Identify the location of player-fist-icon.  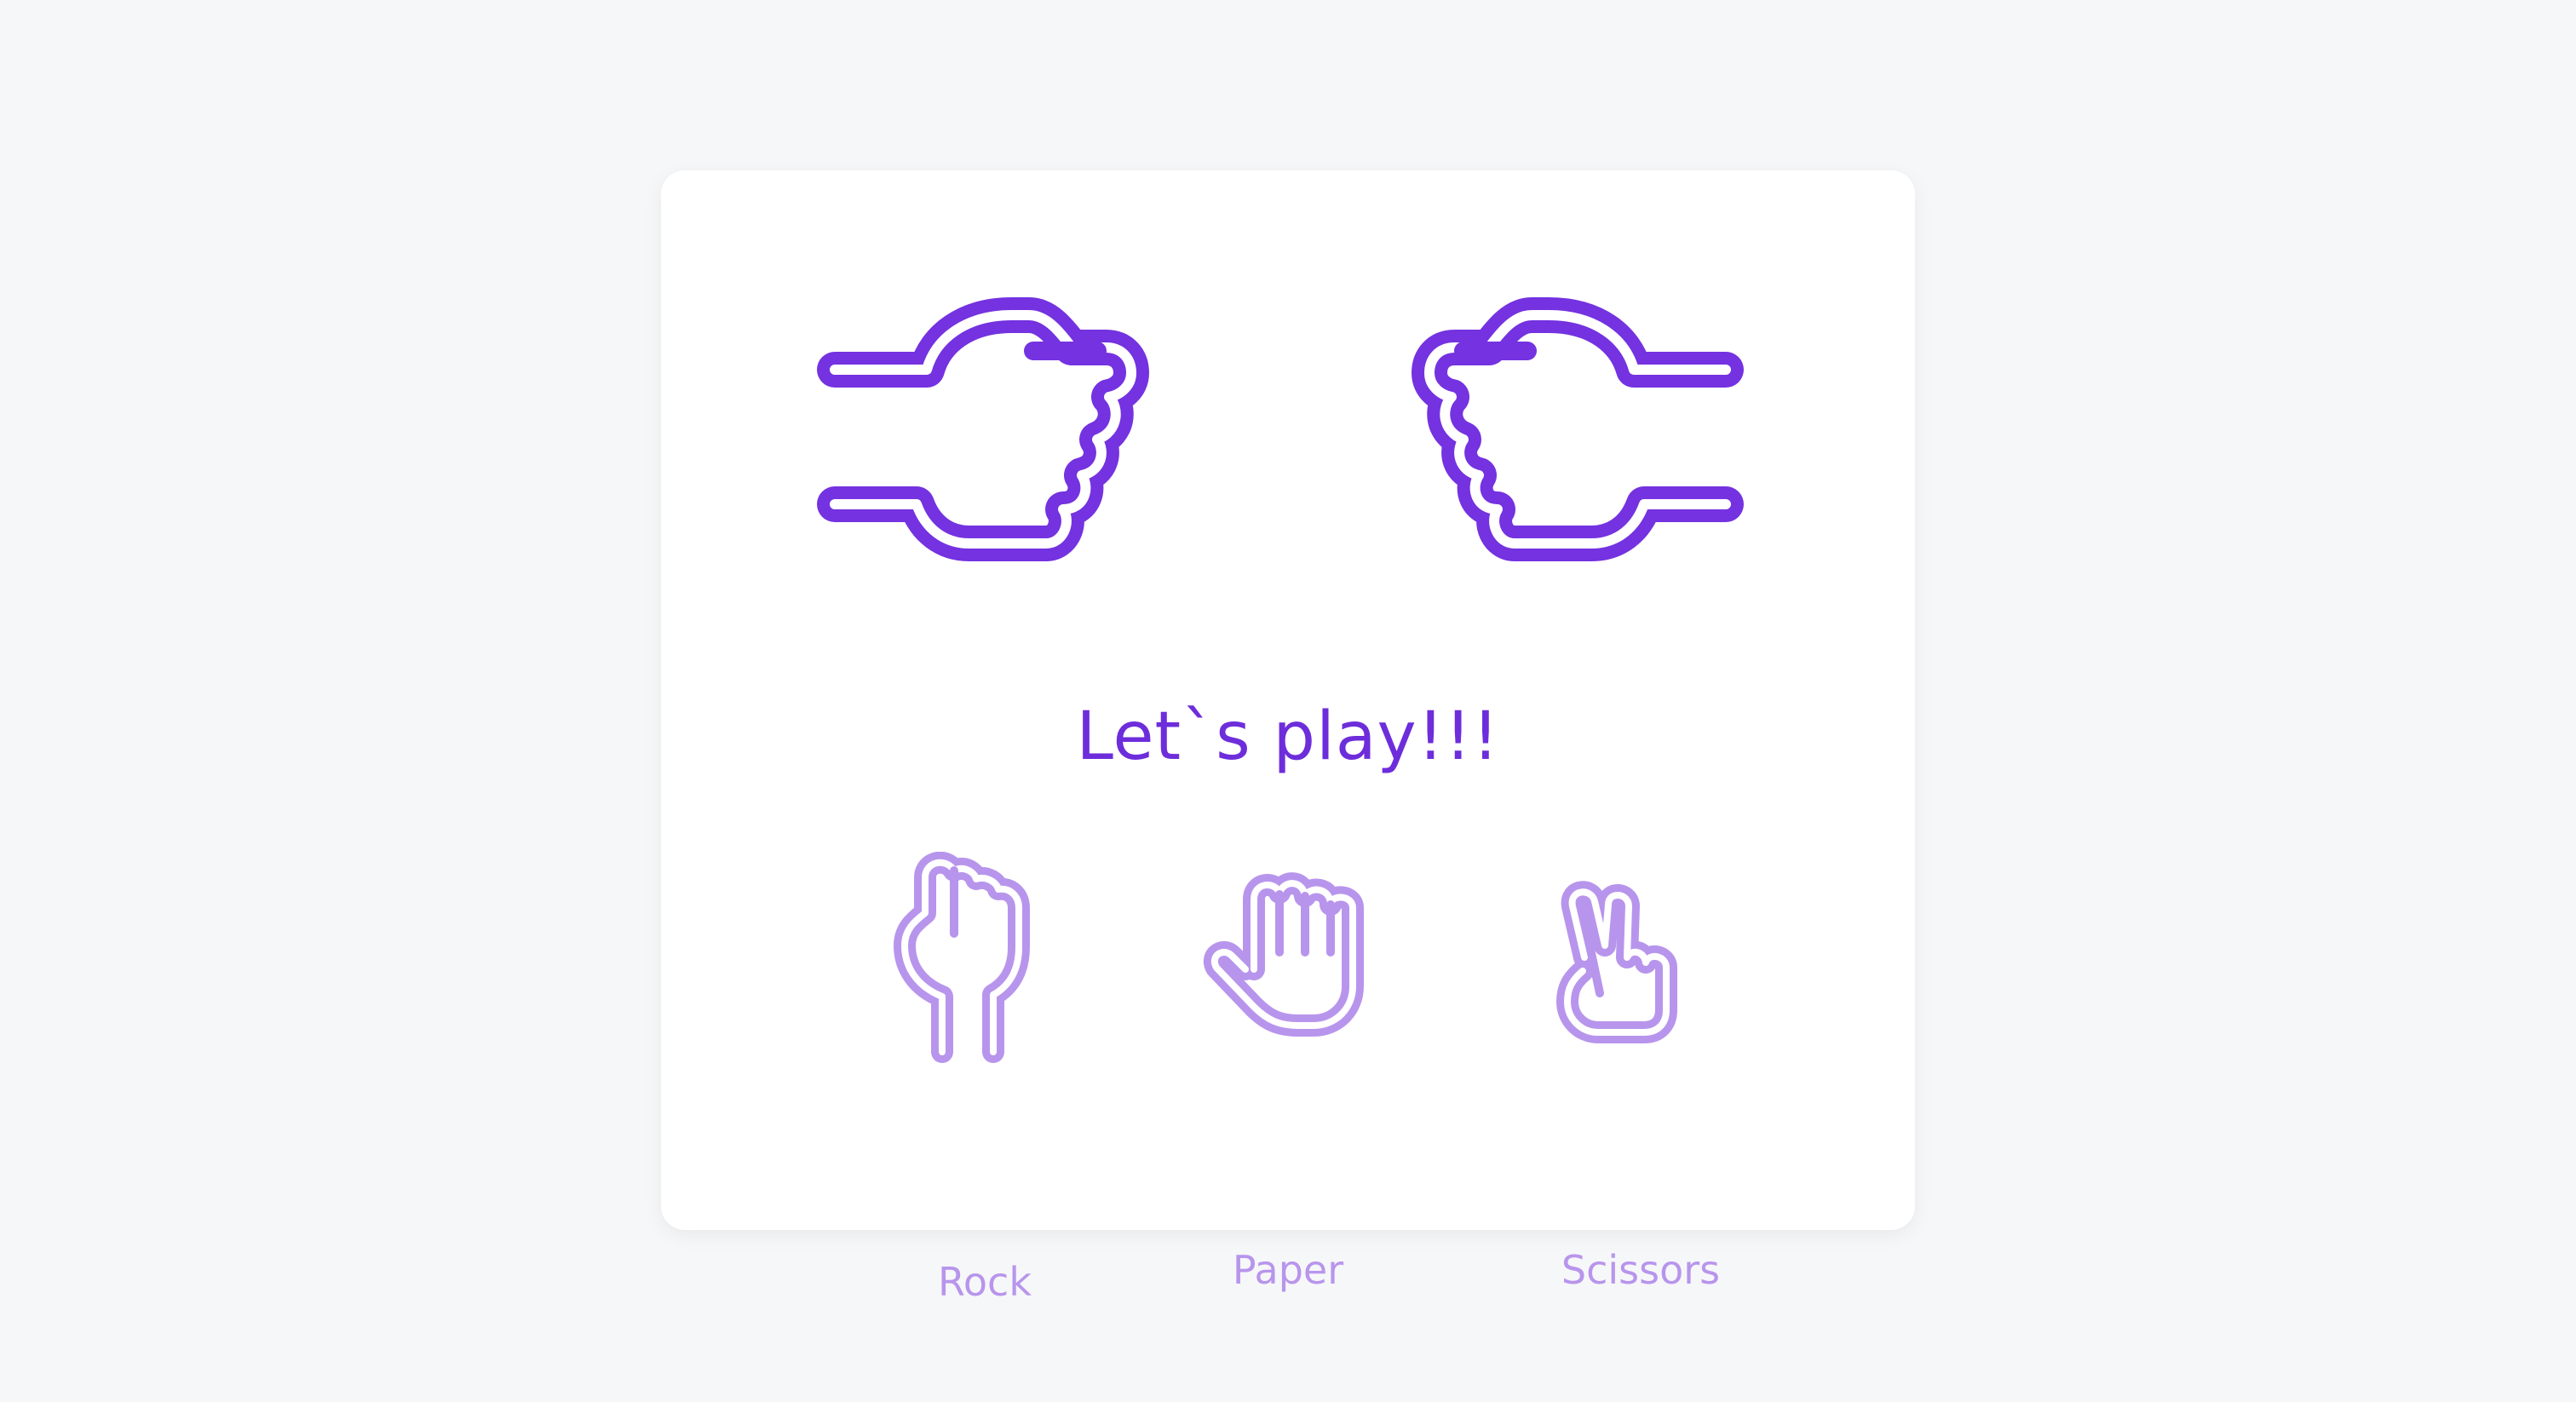
(983, 429).